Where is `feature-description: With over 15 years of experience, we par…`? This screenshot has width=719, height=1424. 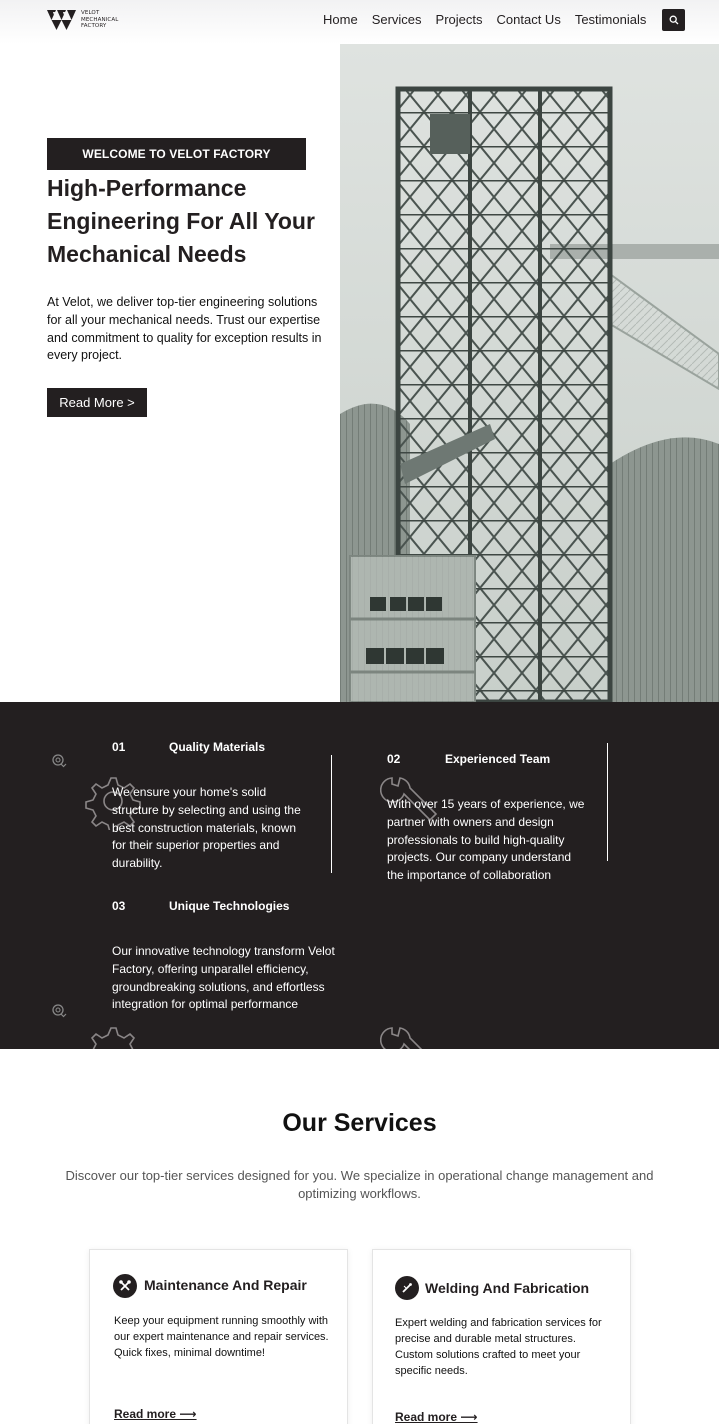 feature-description: With over 15 years of experience, we par… is located at coordinates (486, 840).